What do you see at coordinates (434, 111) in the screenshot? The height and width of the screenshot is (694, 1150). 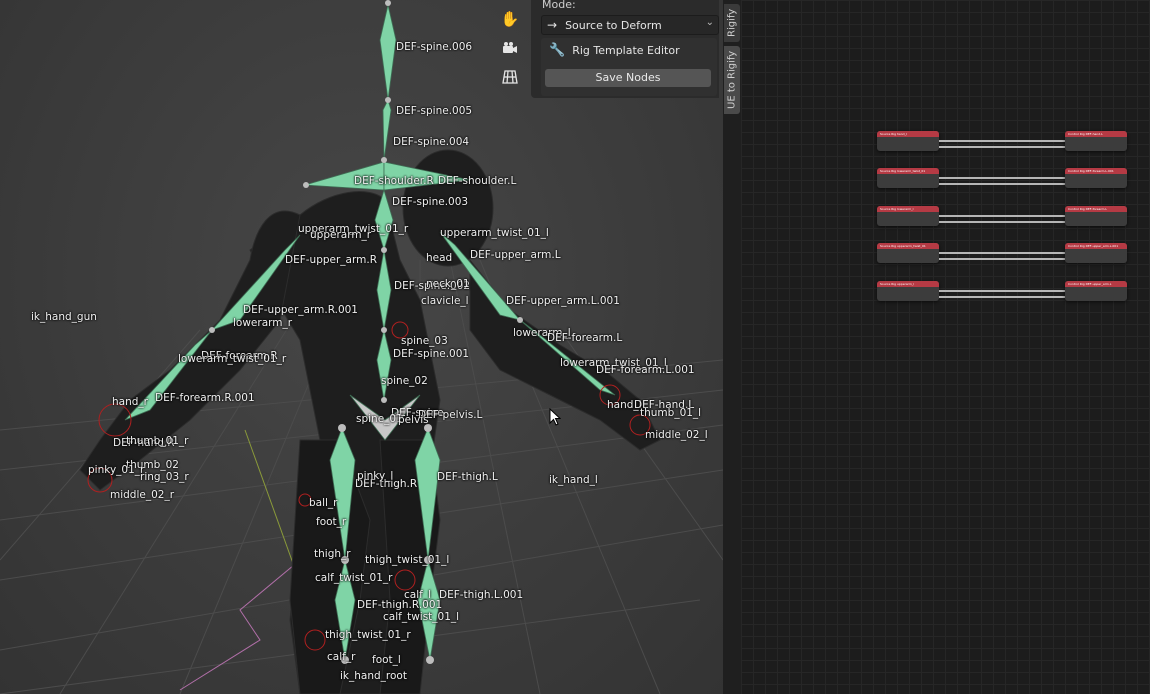 I see `bone-label: DEF-spine.005` at bounding box center [434, 111].